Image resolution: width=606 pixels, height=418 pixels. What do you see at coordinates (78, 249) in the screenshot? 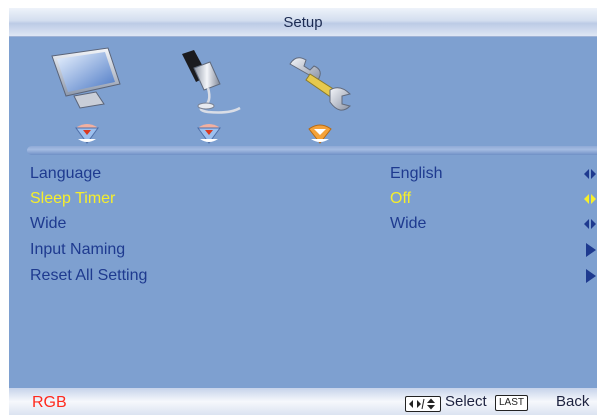
I see `menu-item-label: Input Naming` at bounding box center [78, 249].